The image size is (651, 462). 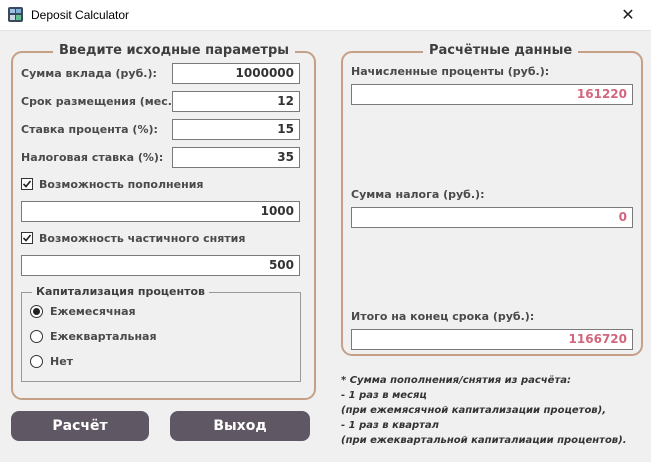 I want to click on term-label: Срок размещения (мес.):, so click(x=101, y=101).